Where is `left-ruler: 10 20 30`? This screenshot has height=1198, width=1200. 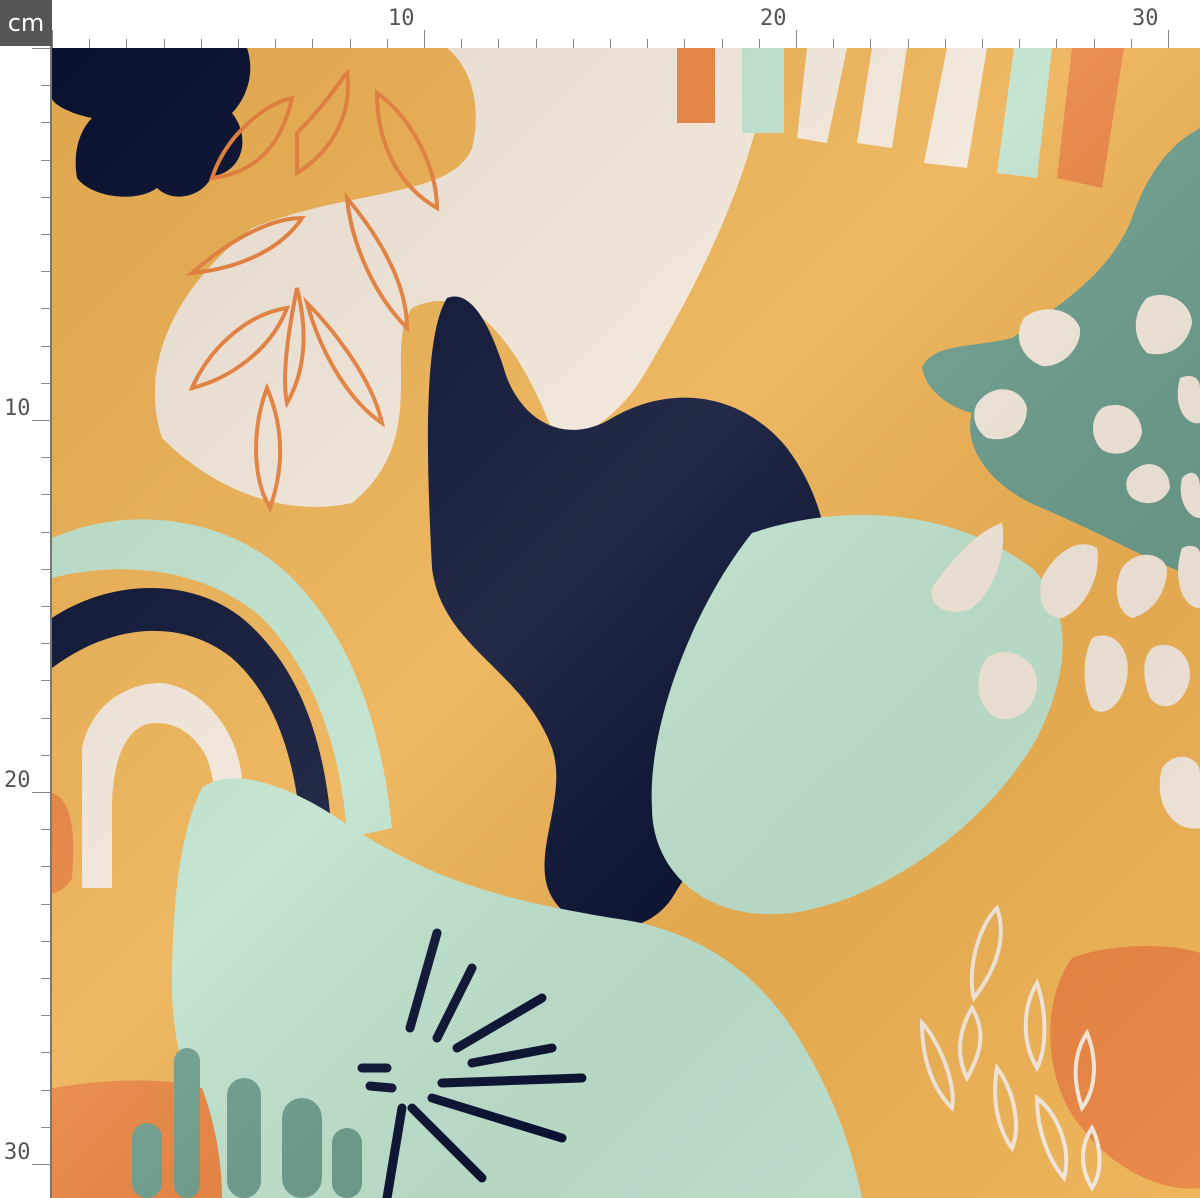
left-ruler: 10 20 30 is located at coordinates (26, 622).